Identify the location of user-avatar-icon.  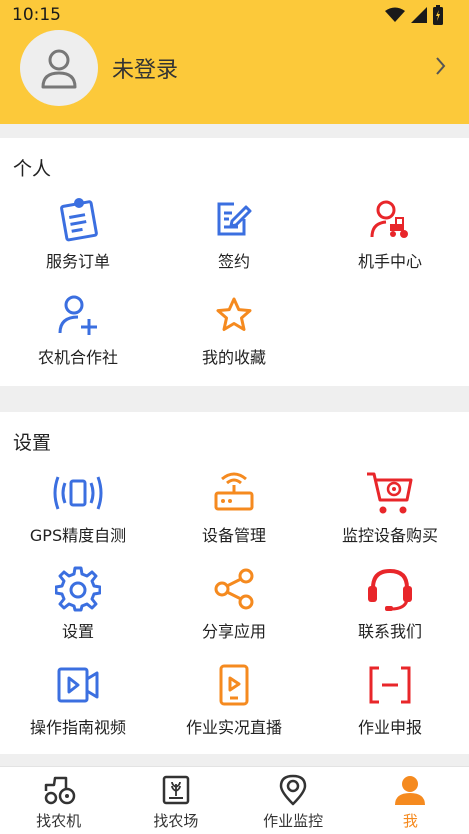
(59, 69).